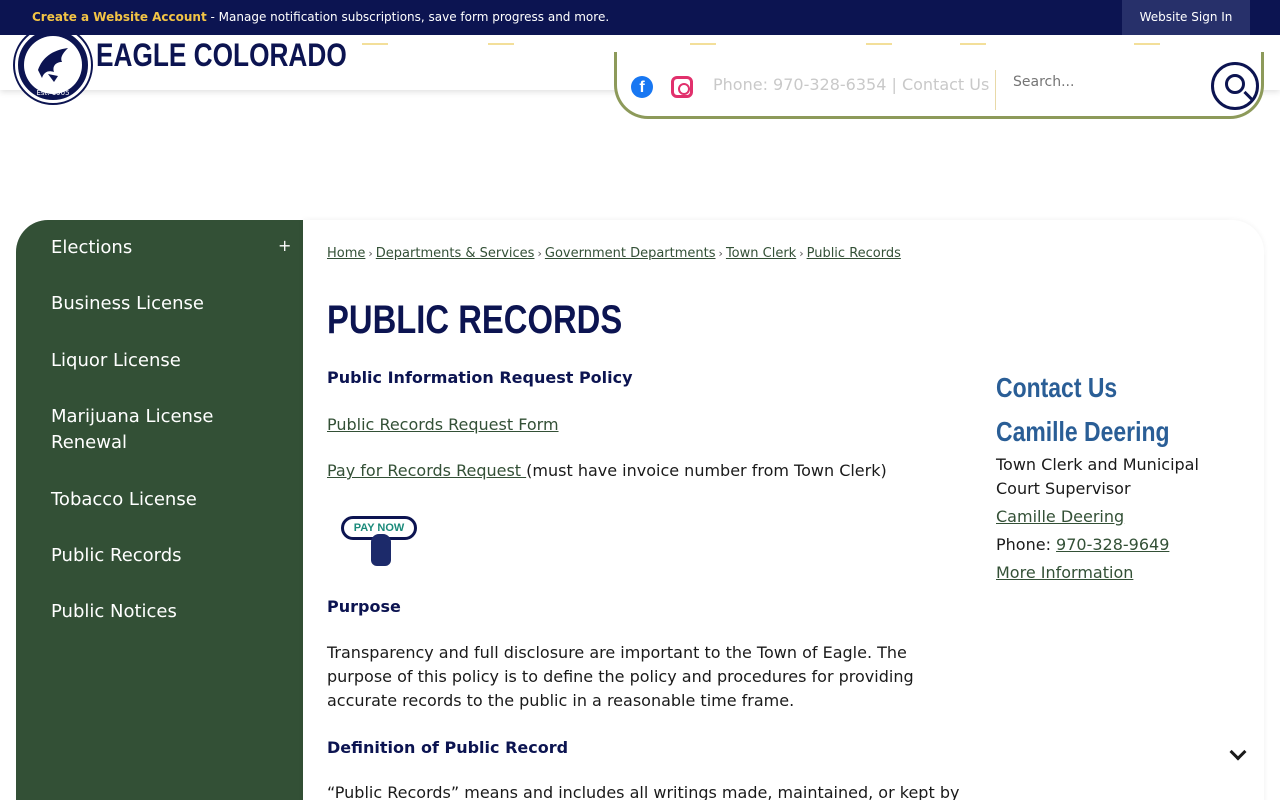 This screenshot has width=1280, height=800. Describe the element at coordinates (854, 253) in the screenshot. I see `breadcrumb-public-records: Public Records` at that location.